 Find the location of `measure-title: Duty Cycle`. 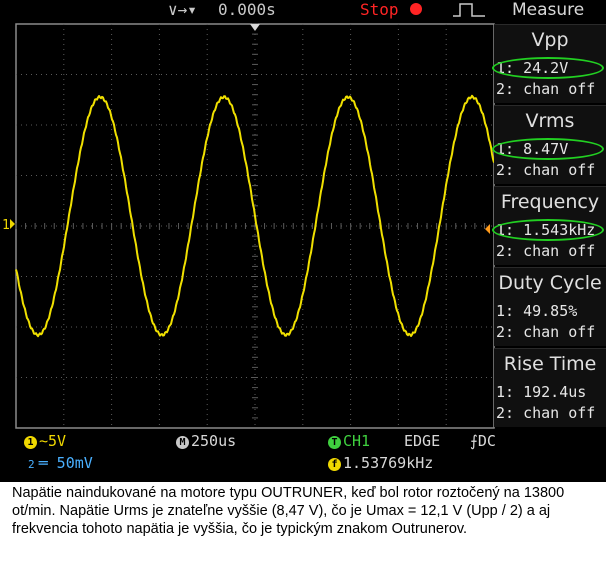

measure-title: Duty Cycle is located at coordinates (550, 283).